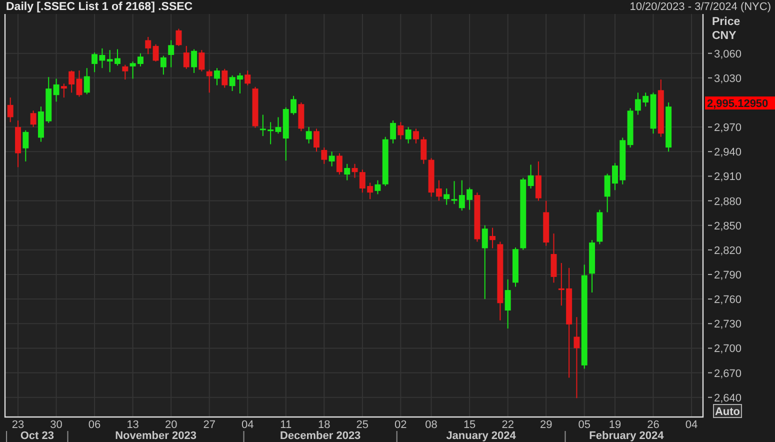 The image size is (775, 442). I want to click on x-axis-label: 20, so click(171, 425).